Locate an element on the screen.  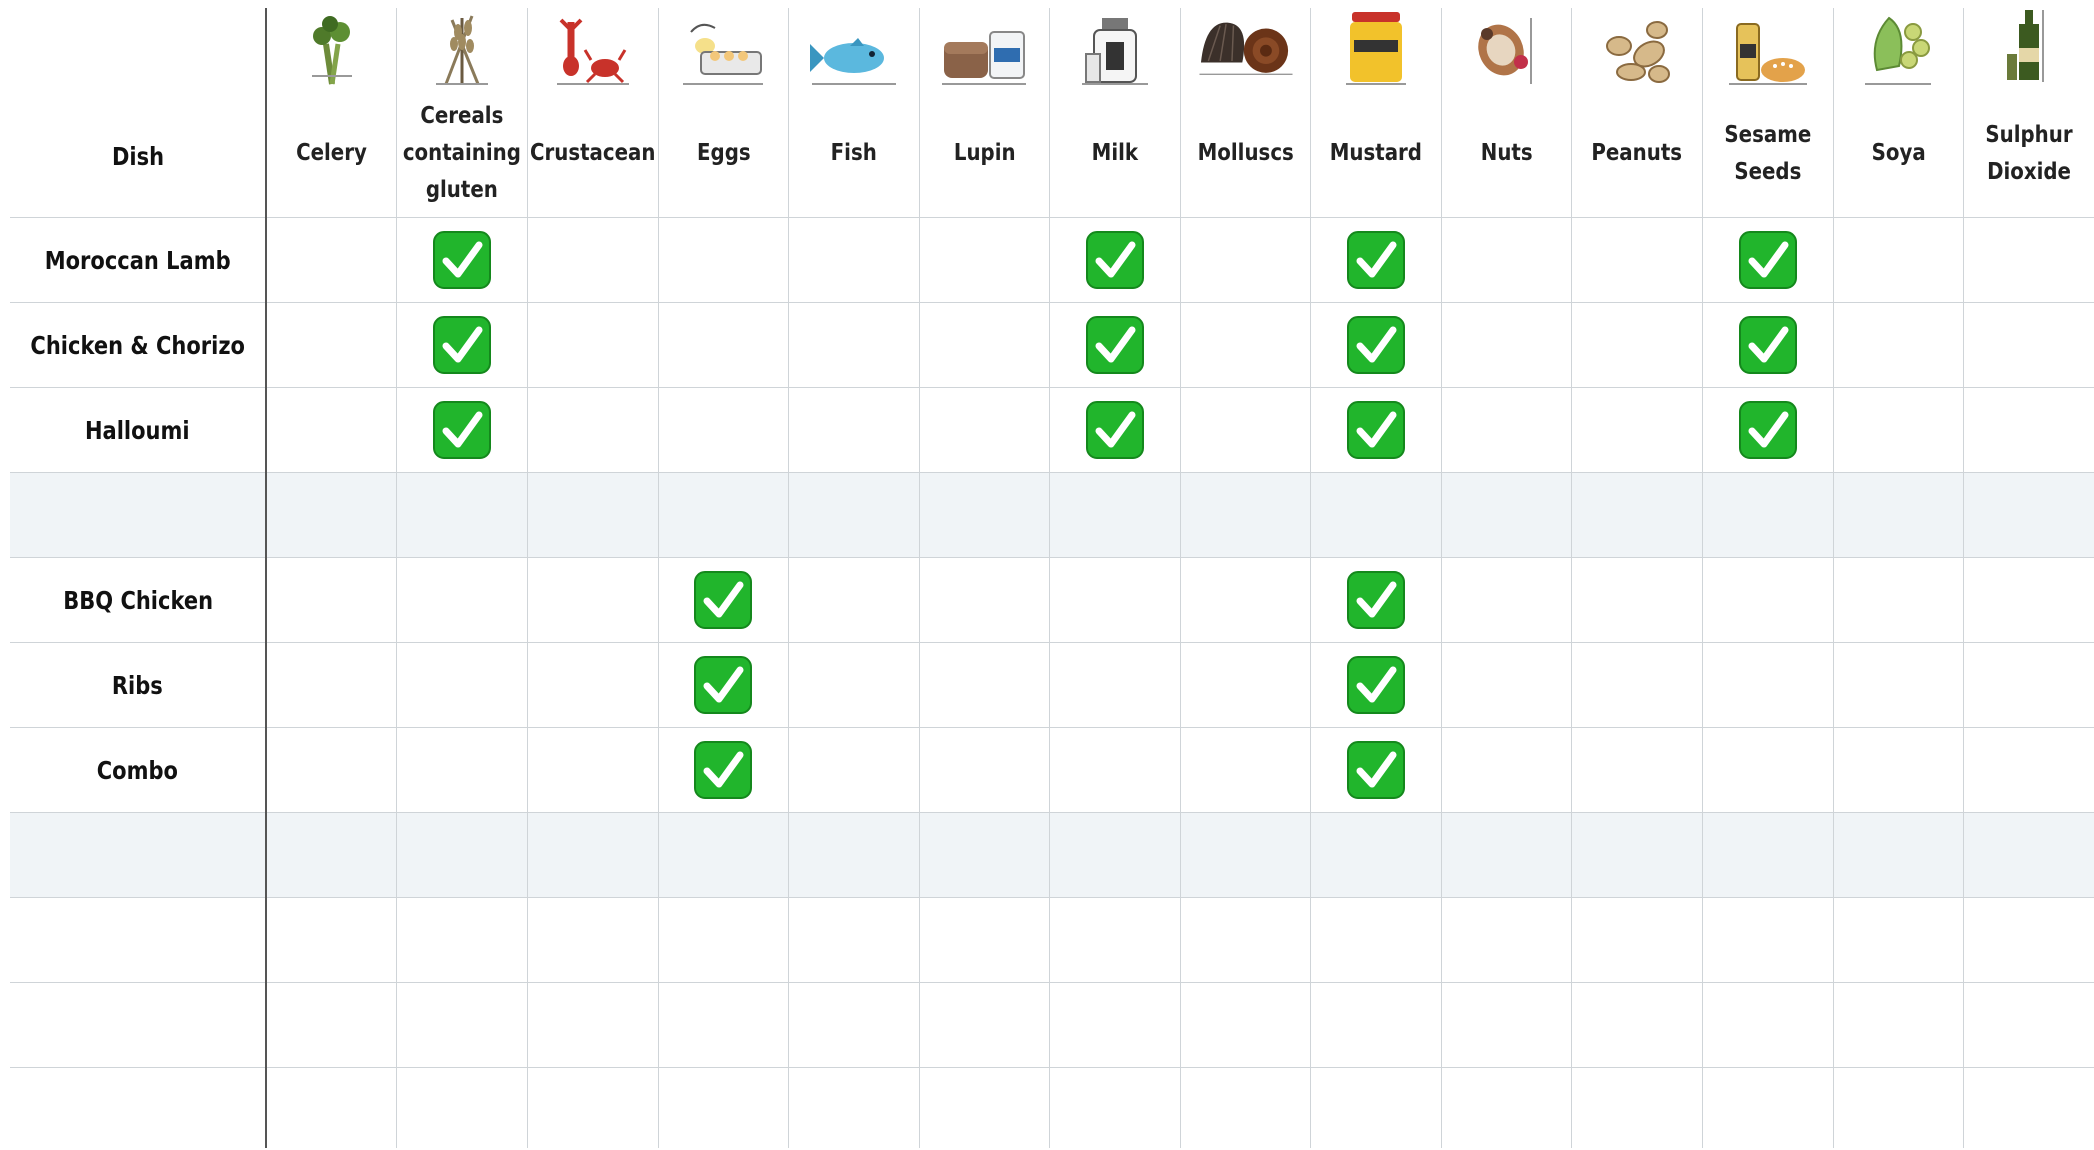
dish-name: Ribs is located at coordinates (138, 685).